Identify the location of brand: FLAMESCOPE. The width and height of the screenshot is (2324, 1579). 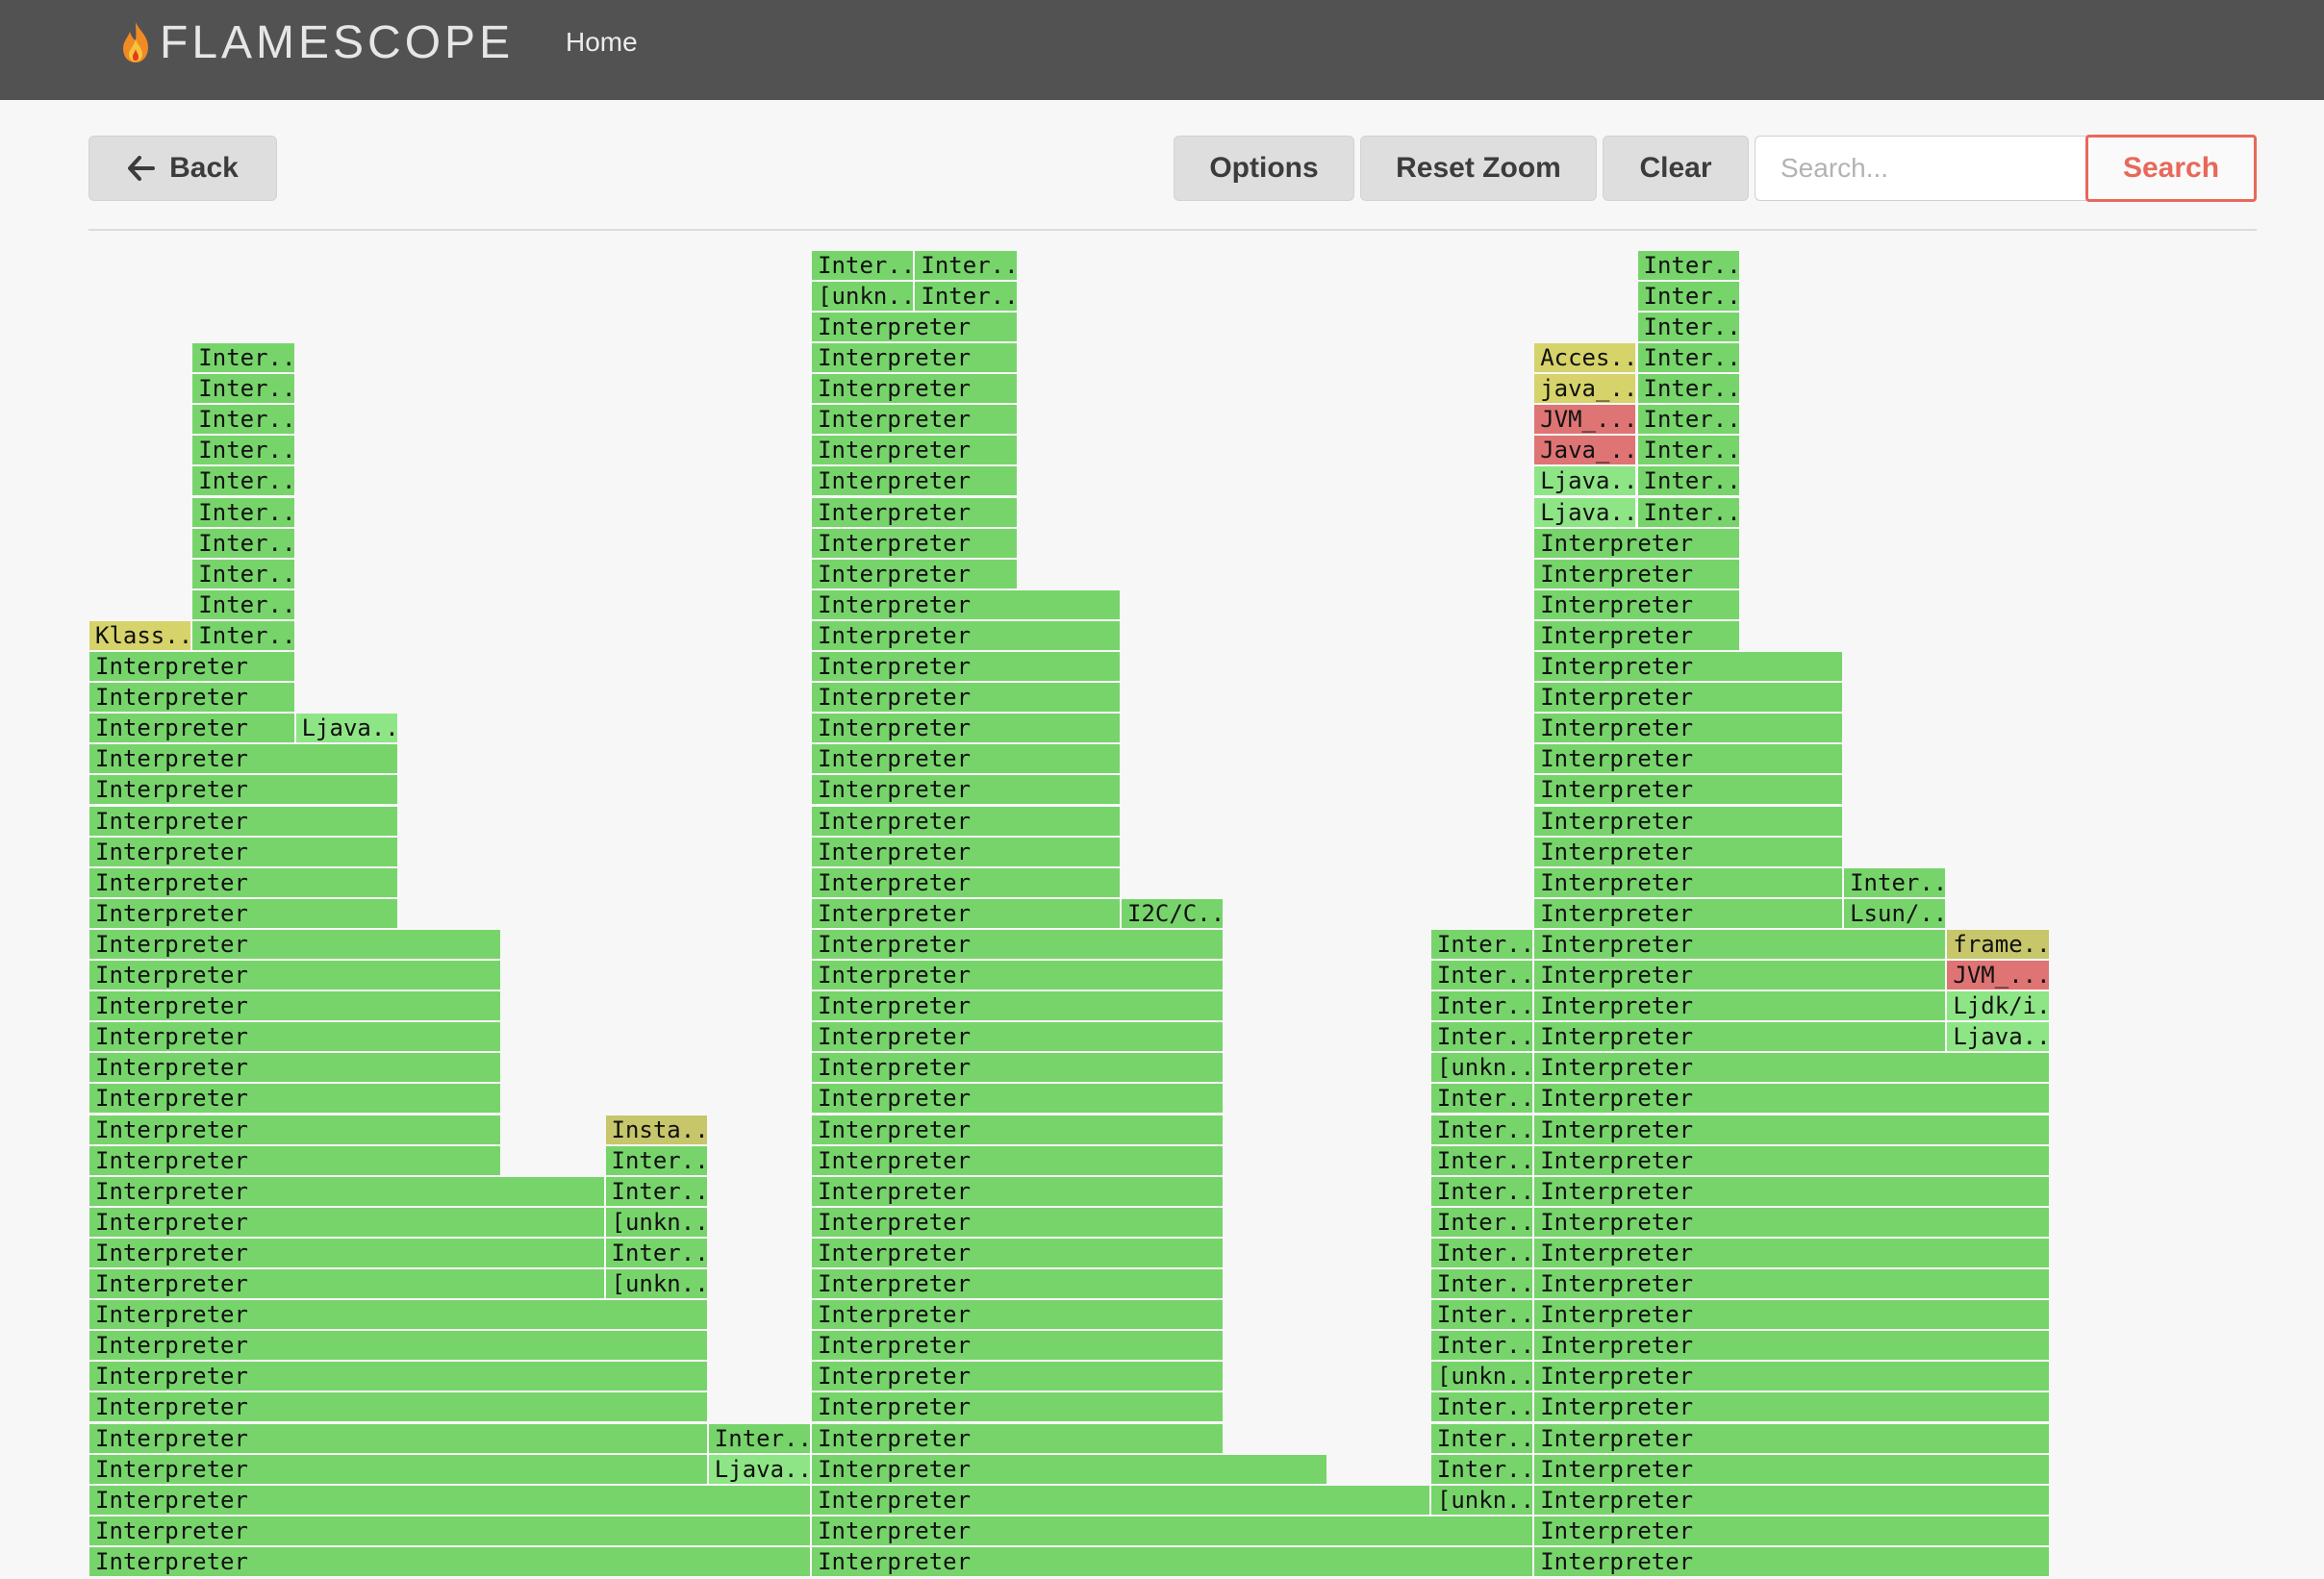
(316, 42).